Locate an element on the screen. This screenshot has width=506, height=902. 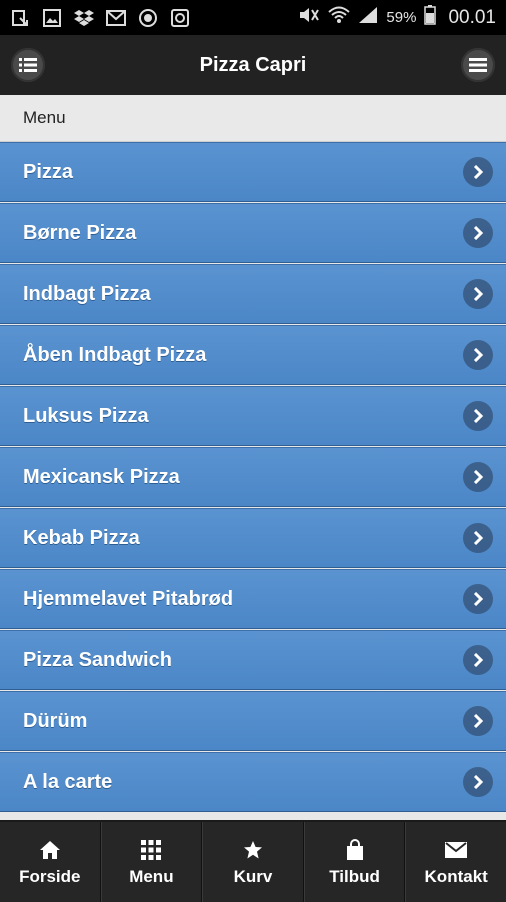
list-item-label: Dürüm is located at coordinates (55, 720).